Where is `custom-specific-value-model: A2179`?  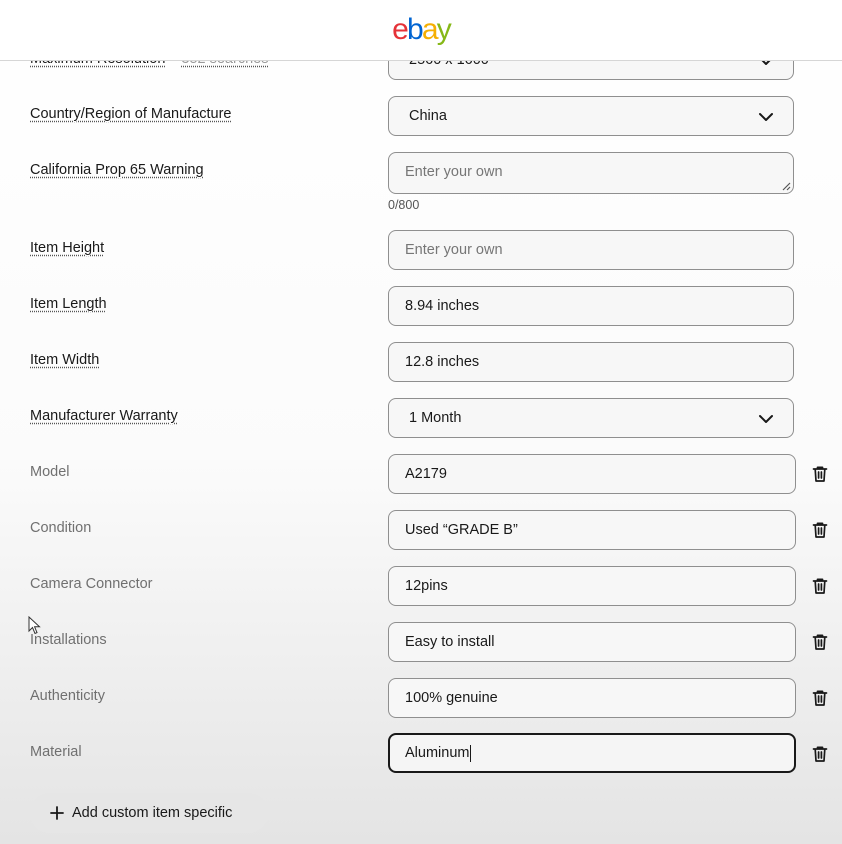
custom-specific-value-model: A2179 is located at coordinates (426, 474).